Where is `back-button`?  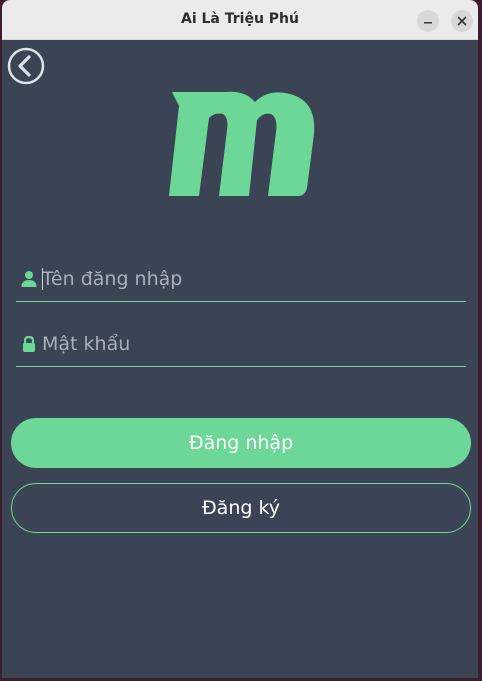
back-button is located at coordinates (26, 66).